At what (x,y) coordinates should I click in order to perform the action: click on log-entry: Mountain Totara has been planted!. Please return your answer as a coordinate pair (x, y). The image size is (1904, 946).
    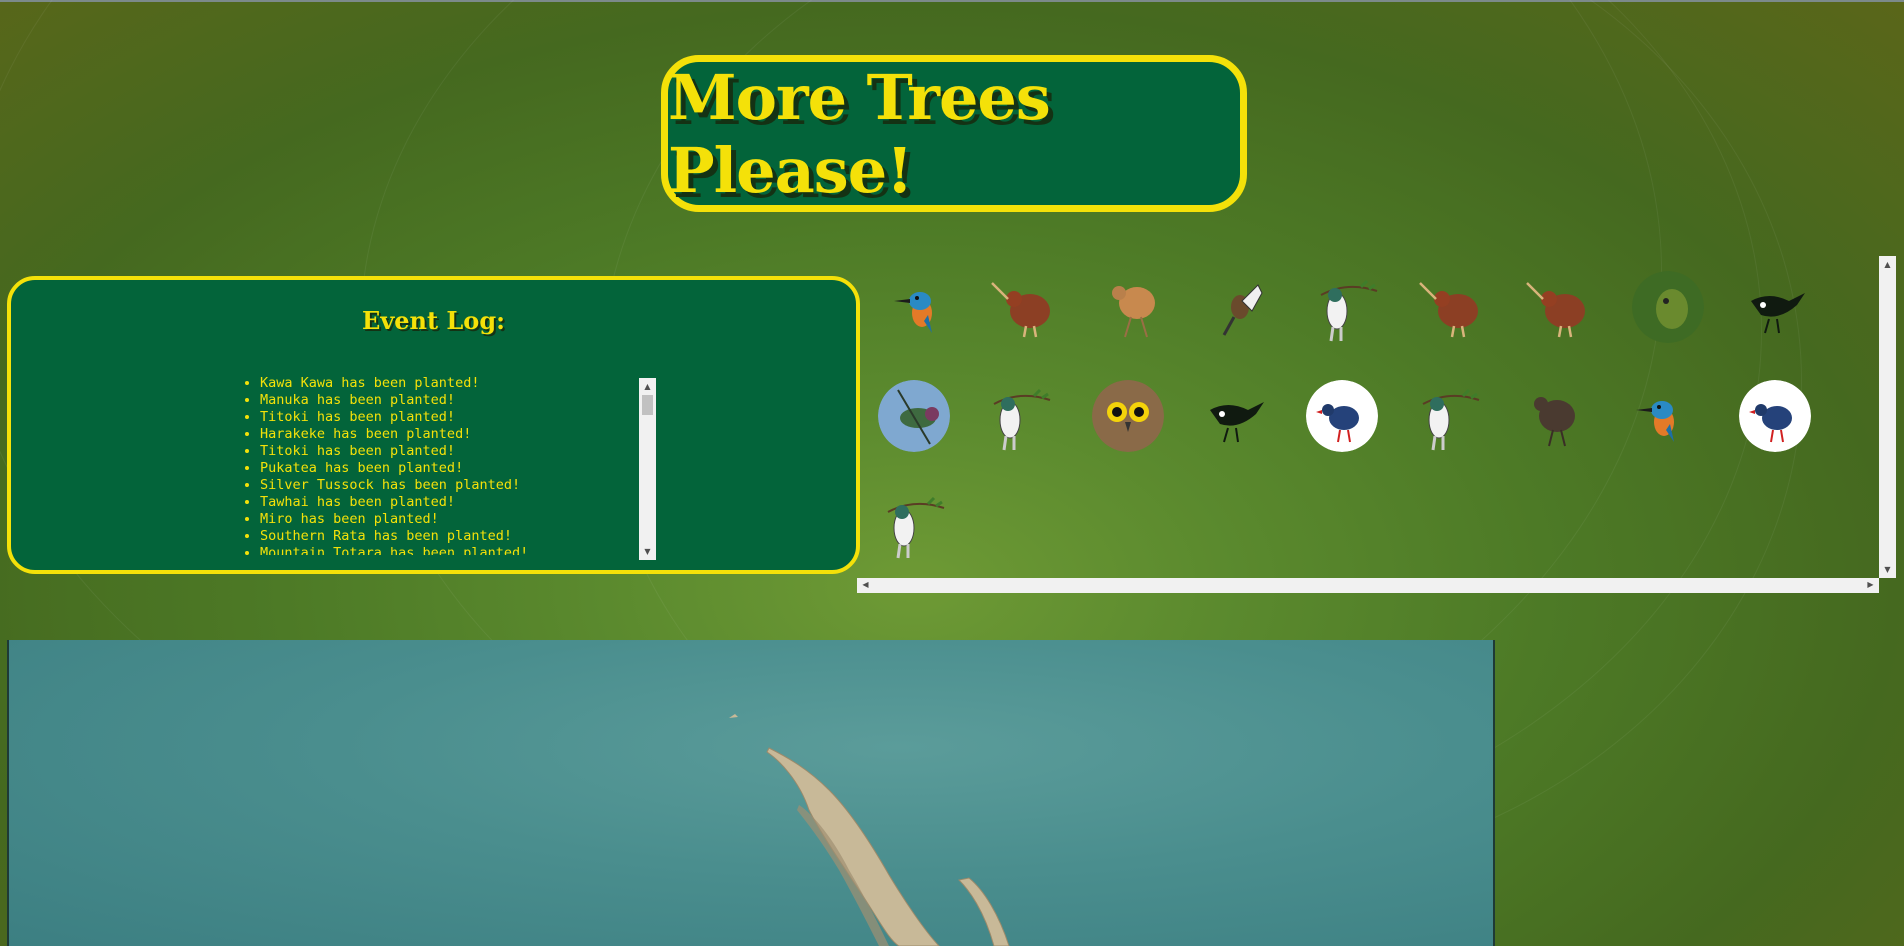
    Looking at the image, I should click on (453, 550).